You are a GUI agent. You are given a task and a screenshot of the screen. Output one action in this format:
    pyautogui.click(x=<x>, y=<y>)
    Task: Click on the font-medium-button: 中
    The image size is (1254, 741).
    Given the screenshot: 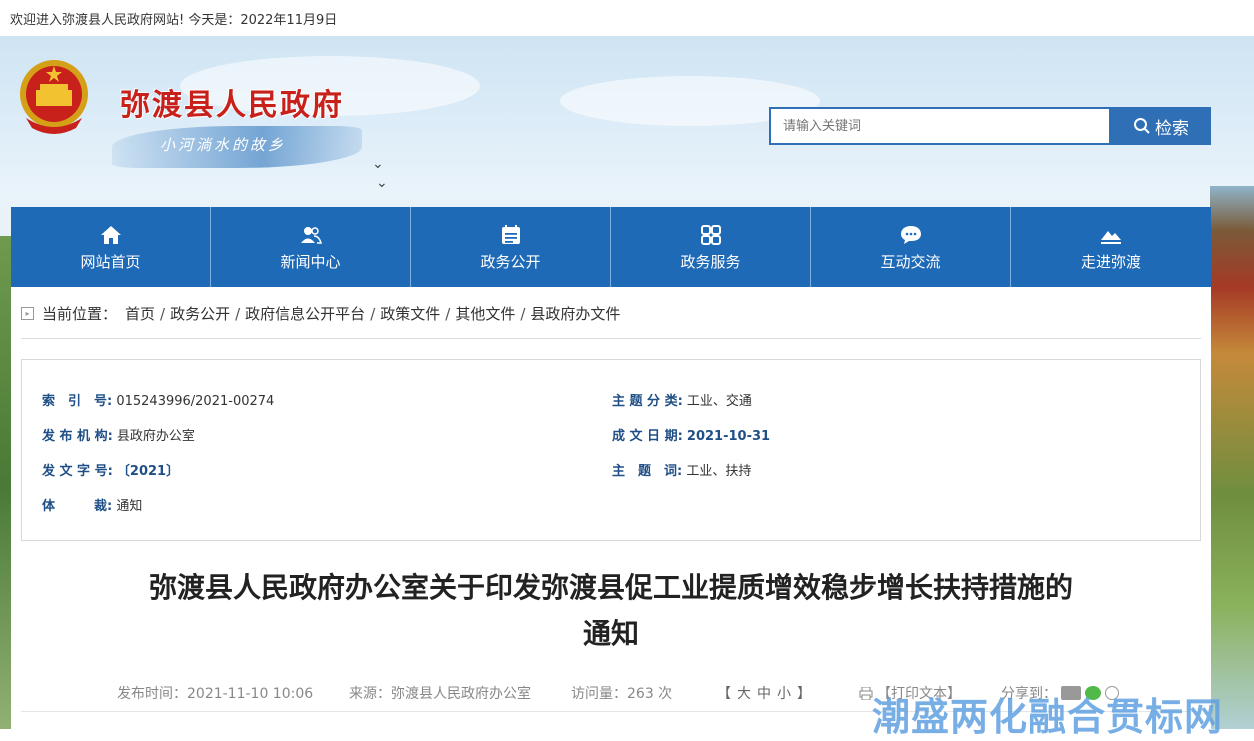 What is the action you would take?
    pyautogui.click(x=767, y=694)
    